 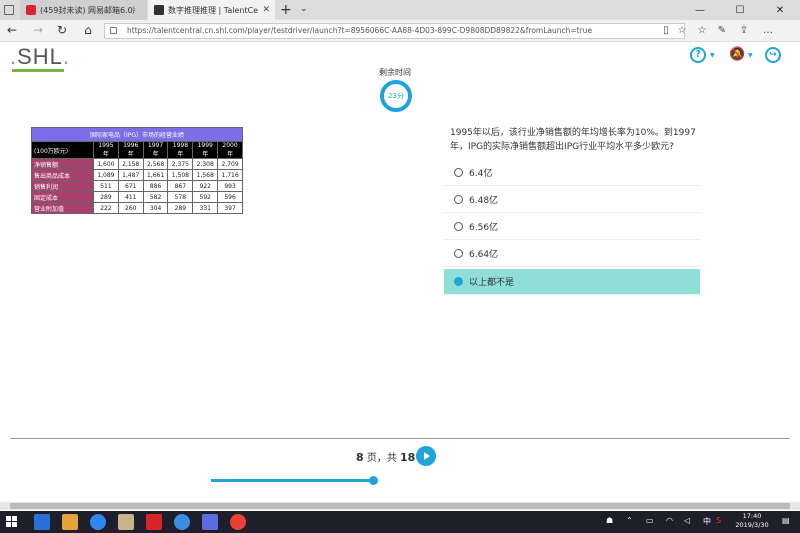 What do you see at coordinates (155, 208) in the screenshot?
I see `table-cell: 304` at bounding box center [155, 208].